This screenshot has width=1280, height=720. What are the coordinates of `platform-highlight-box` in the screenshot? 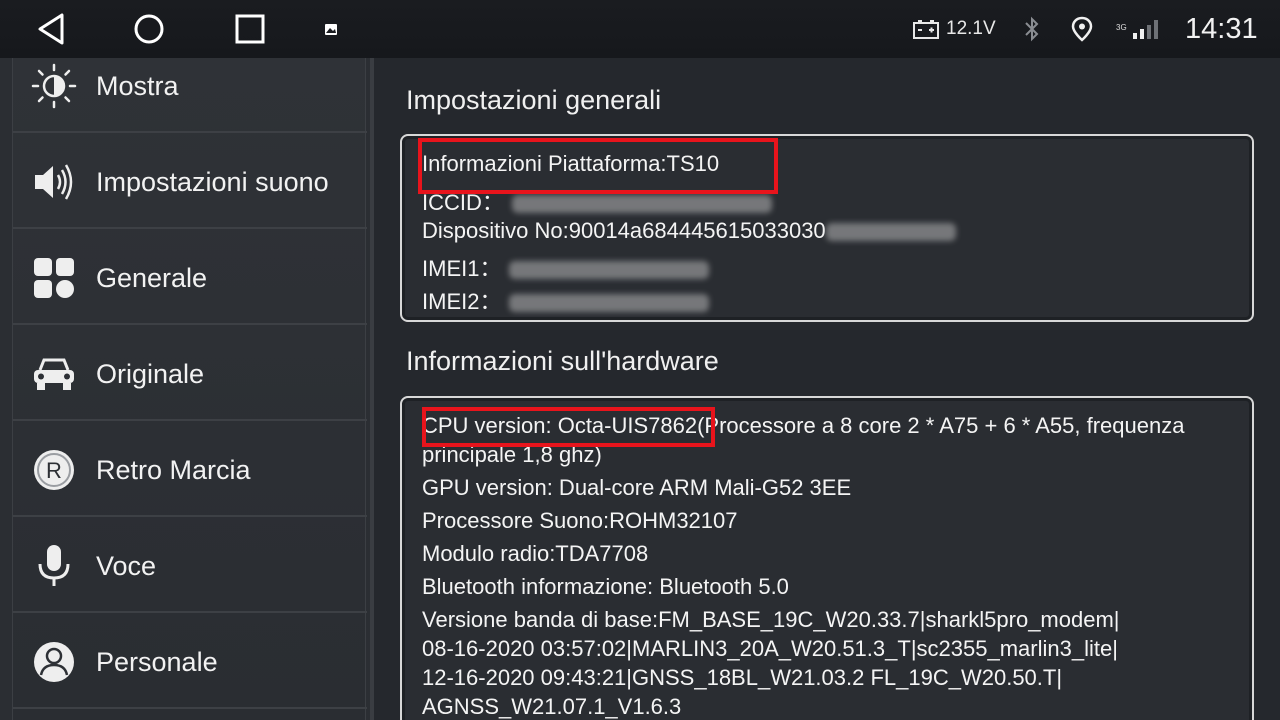 It's located at (598, 166).